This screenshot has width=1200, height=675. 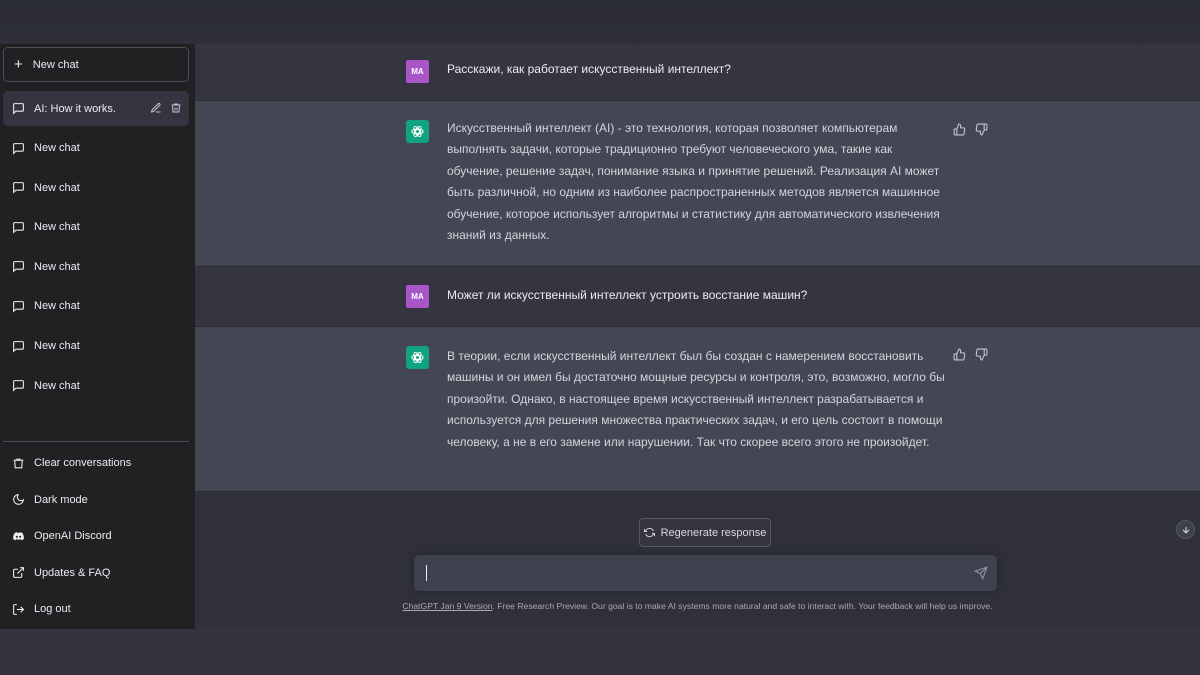 I want to click on edit-icon, so click(x=156, y=108).